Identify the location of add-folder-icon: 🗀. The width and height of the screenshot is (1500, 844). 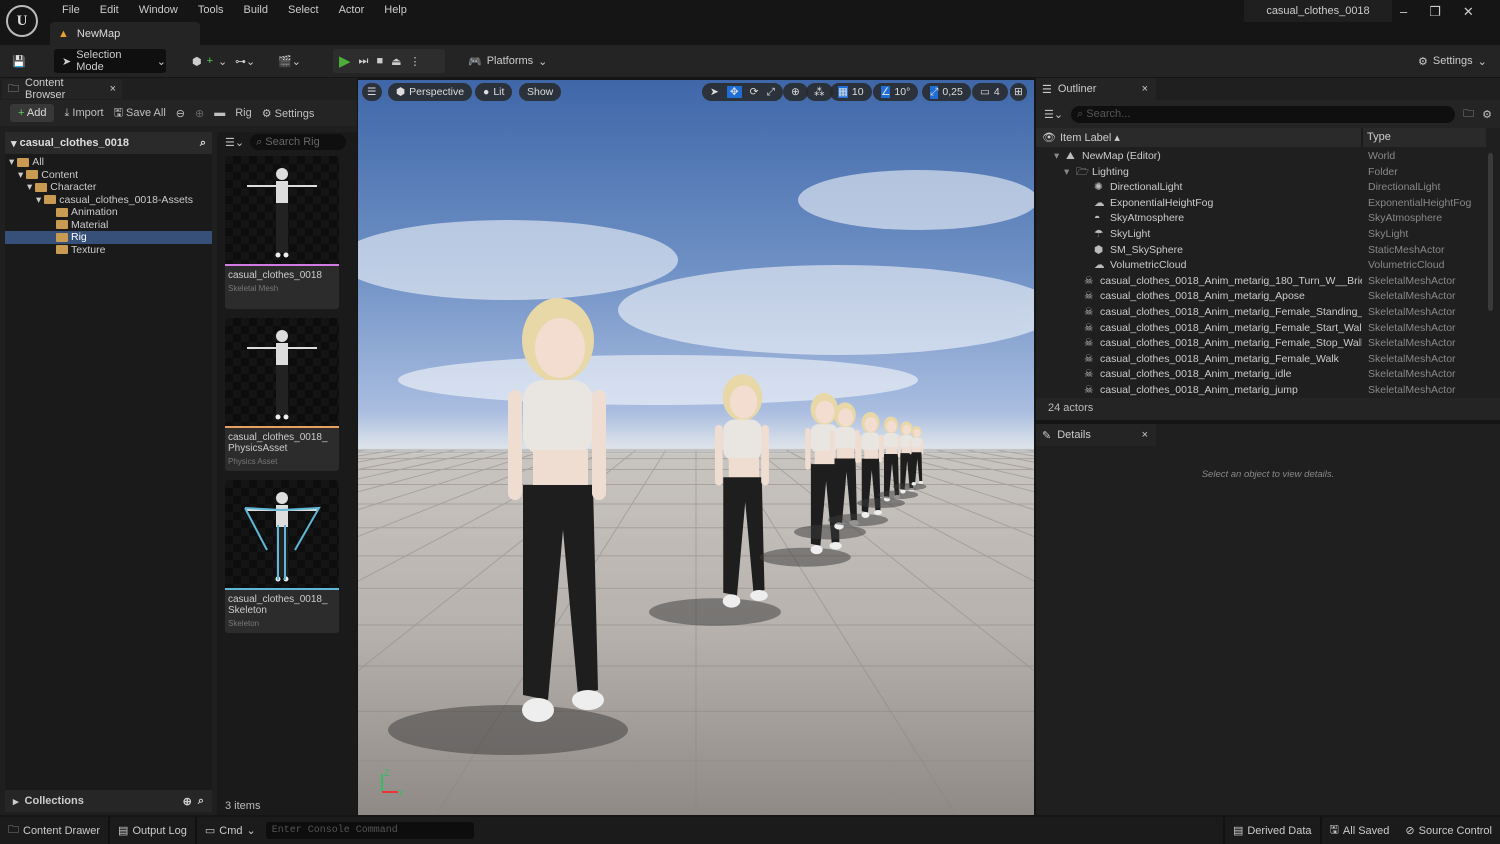
(1468, 114).